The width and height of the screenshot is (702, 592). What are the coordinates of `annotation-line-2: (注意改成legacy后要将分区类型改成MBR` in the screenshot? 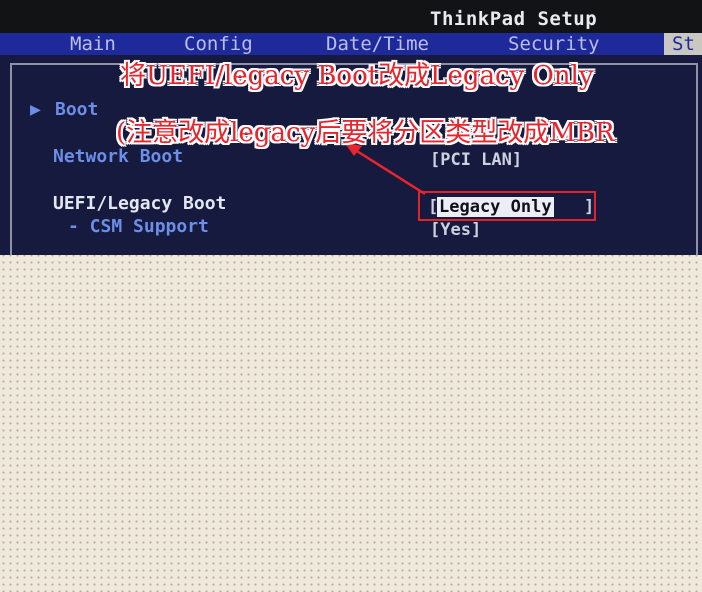 It's located at (365, 133).